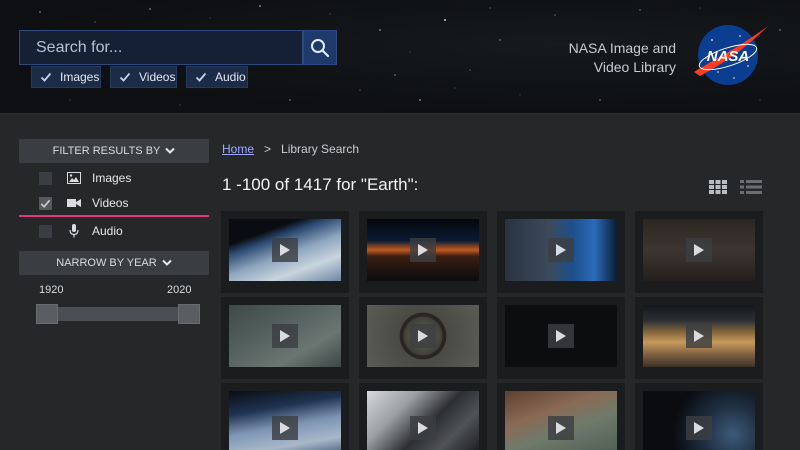 This screenshot has height=450, width=800. Describe the element at coordinates (320, 184) in the screenshot. I see `results-count: 1 -100 of 1417 for "Earth":` at that location.